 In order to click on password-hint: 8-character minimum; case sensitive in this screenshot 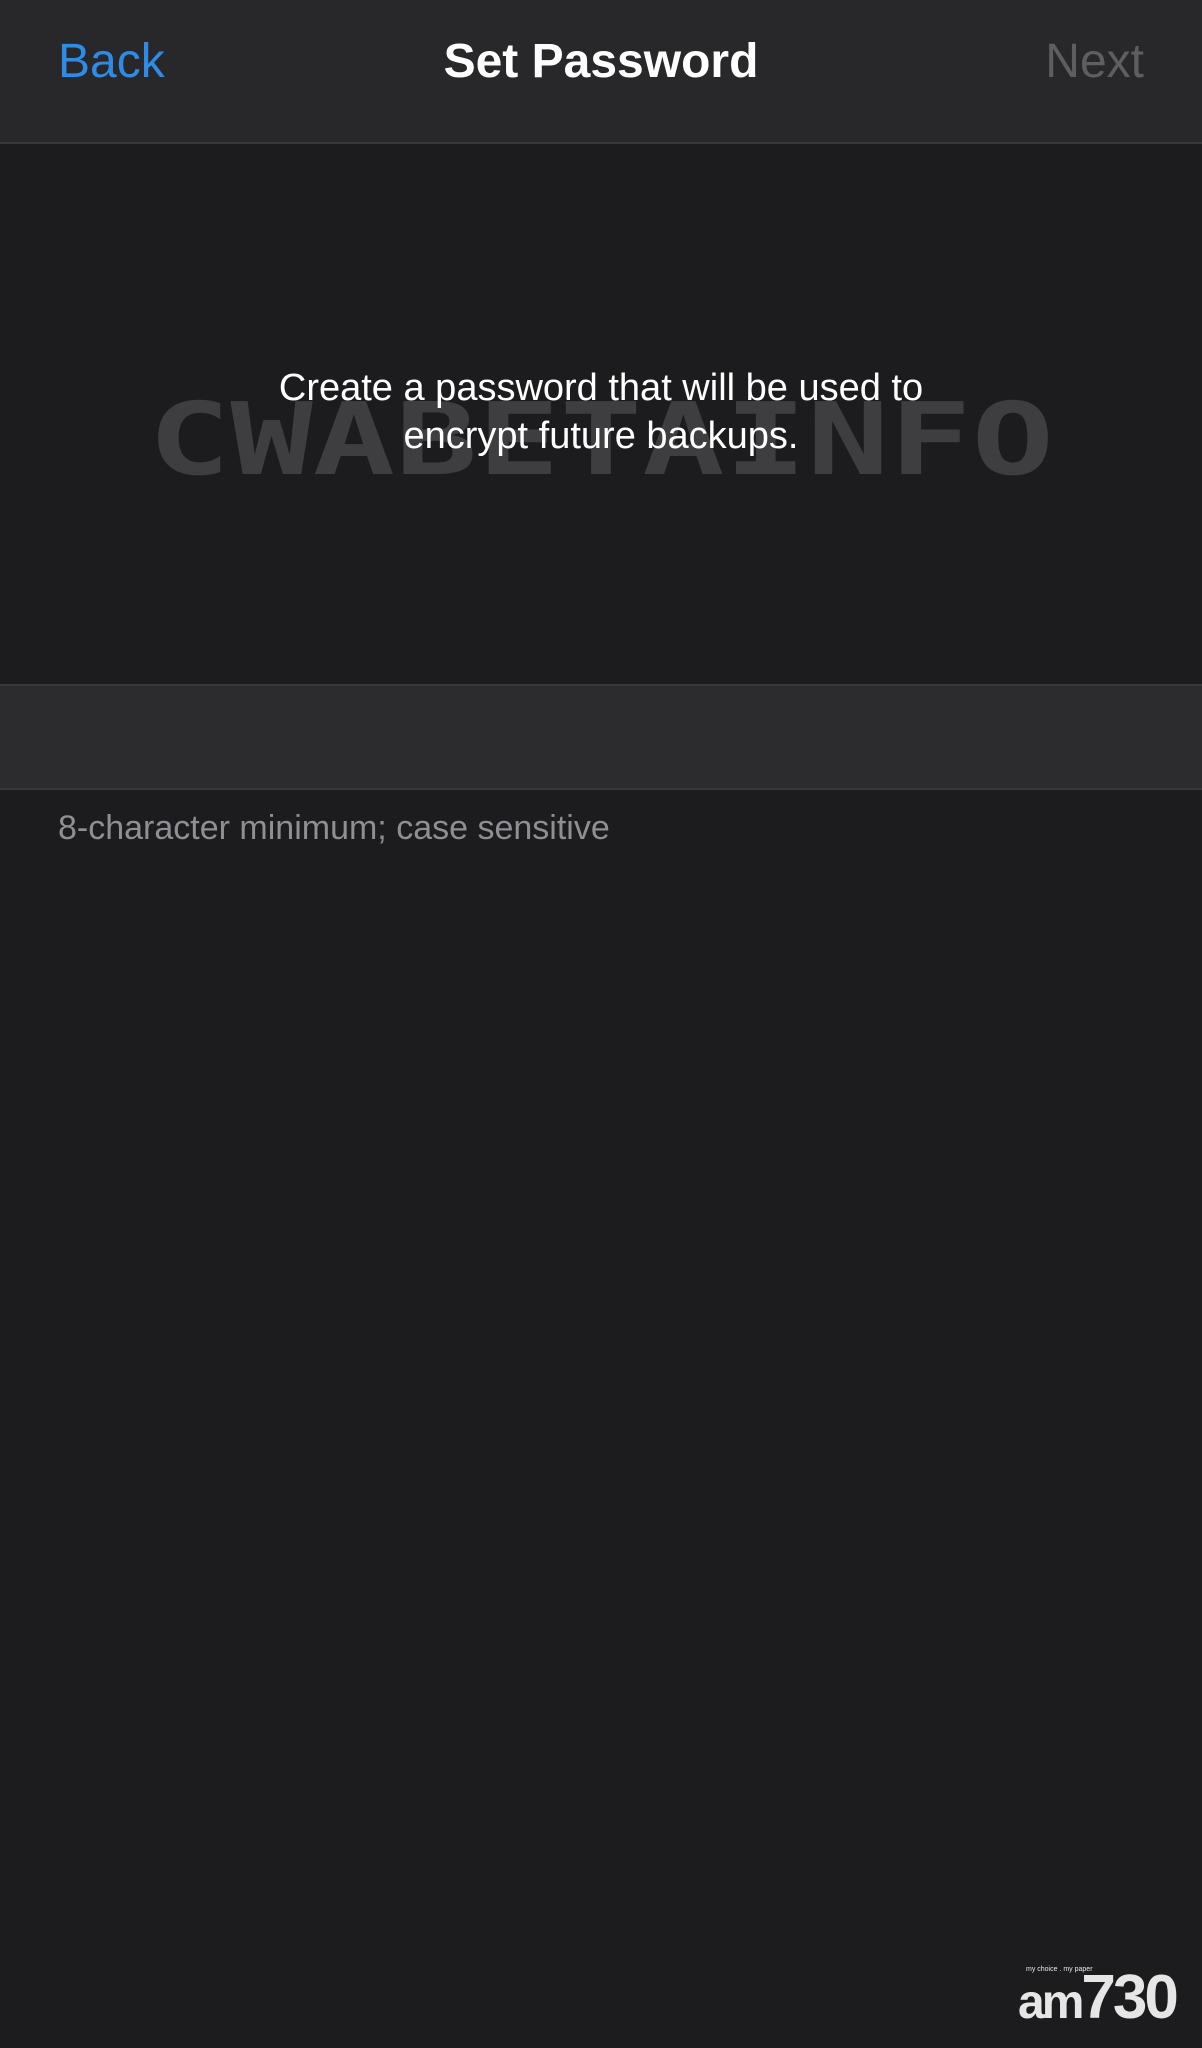, I will do `click(334, 828)`.